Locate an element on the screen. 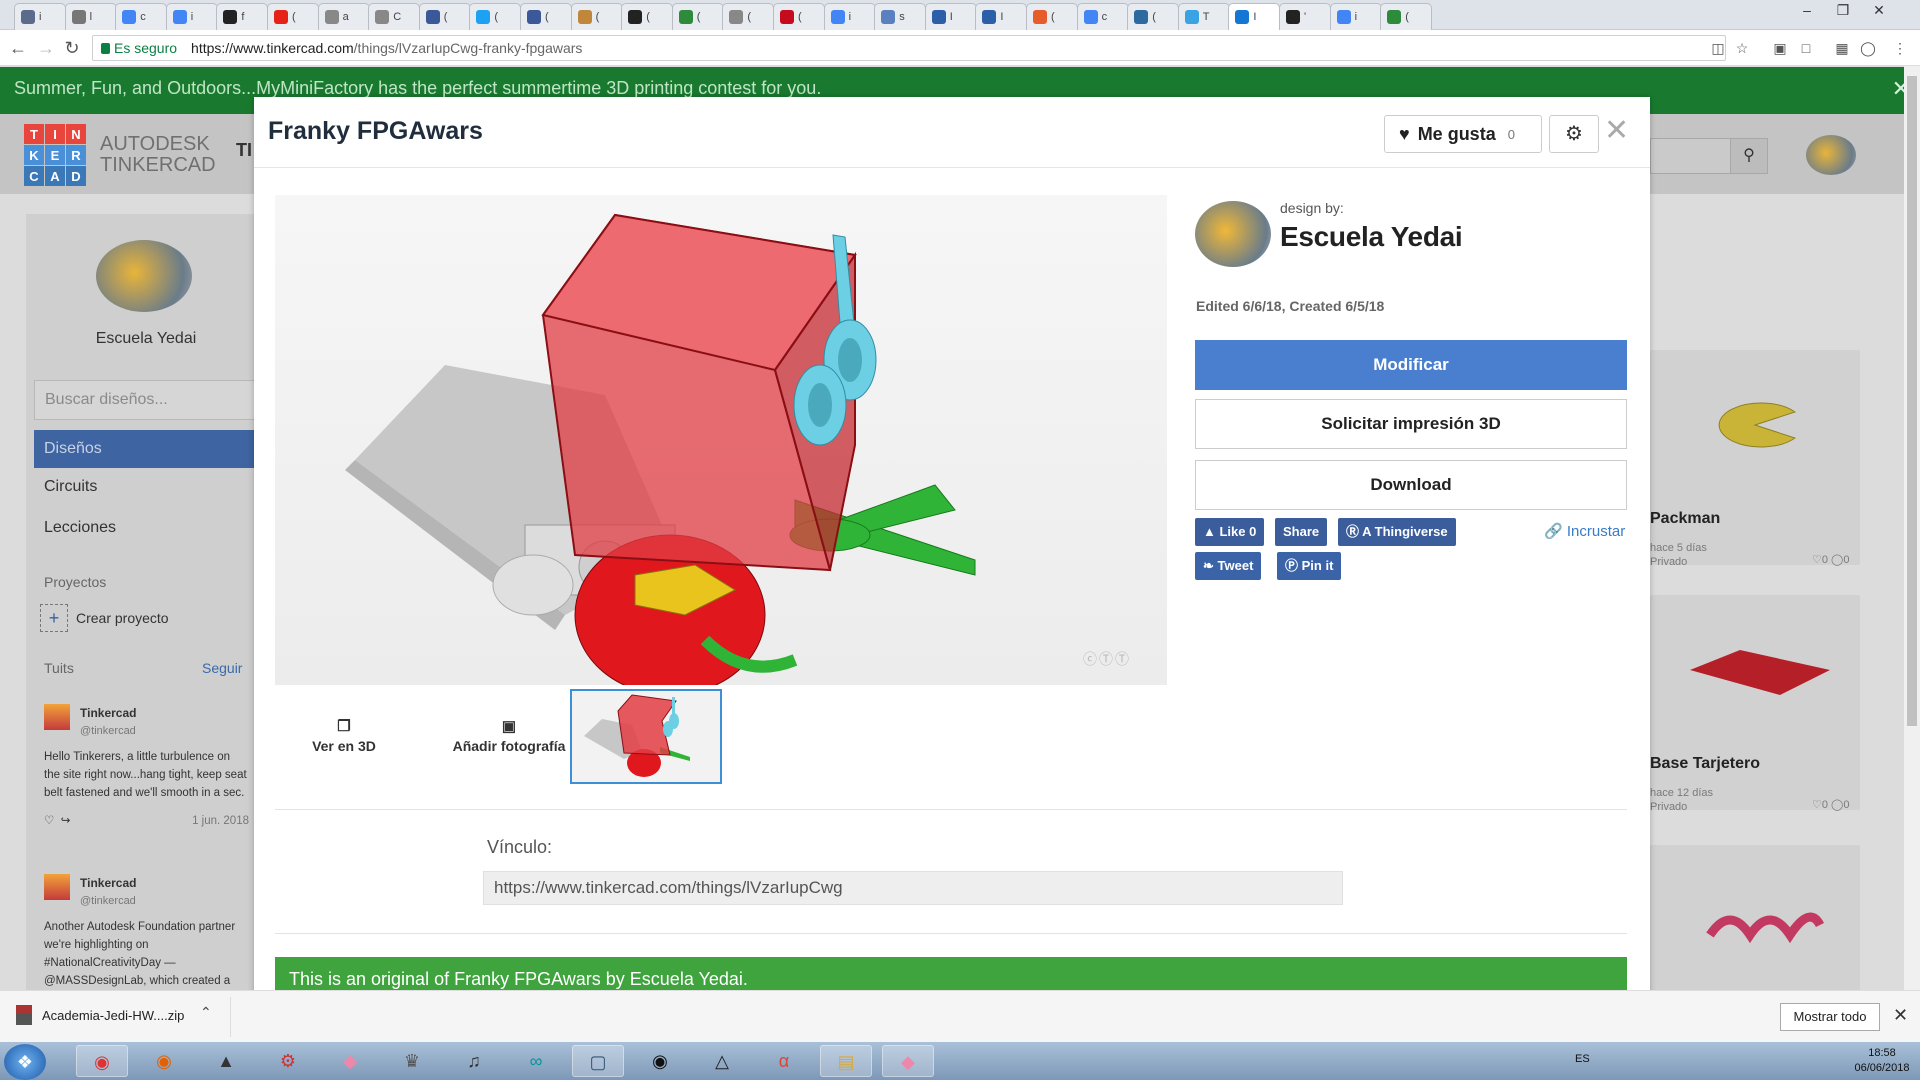 Image resolution: width=1920 pixels, height=1080 pixels. avatar is located at coordinates (144, 276).